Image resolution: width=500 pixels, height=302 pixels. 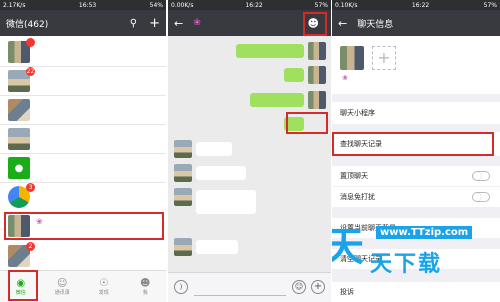 I want to click on unread-badge, so click(x=30, y=42).